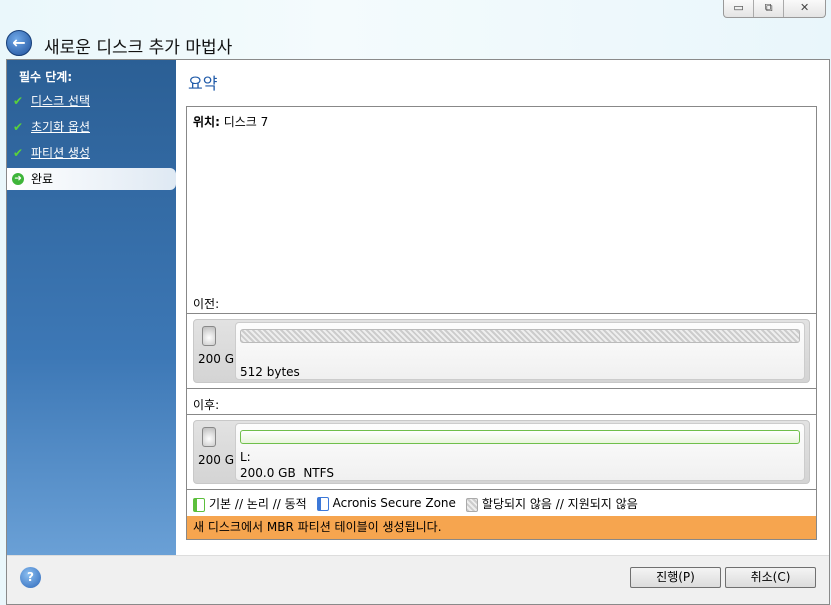 Image resolution: width=831 pixels, height=605 pixels. I want to click on location-value: 디스크 7, so click(246, 122).